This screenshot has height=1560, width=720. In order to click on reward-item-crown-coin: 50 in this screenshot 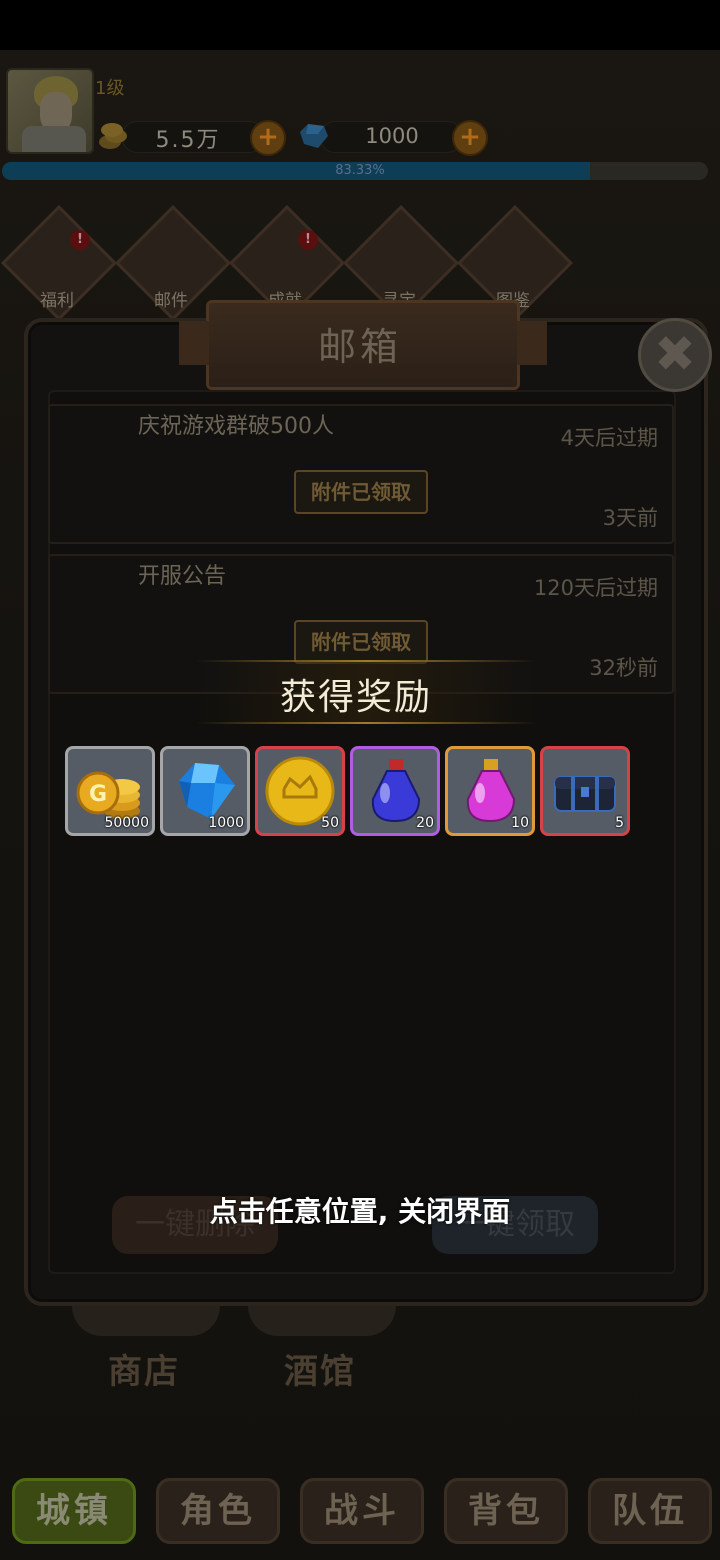, I will do `click(300, 791)`.